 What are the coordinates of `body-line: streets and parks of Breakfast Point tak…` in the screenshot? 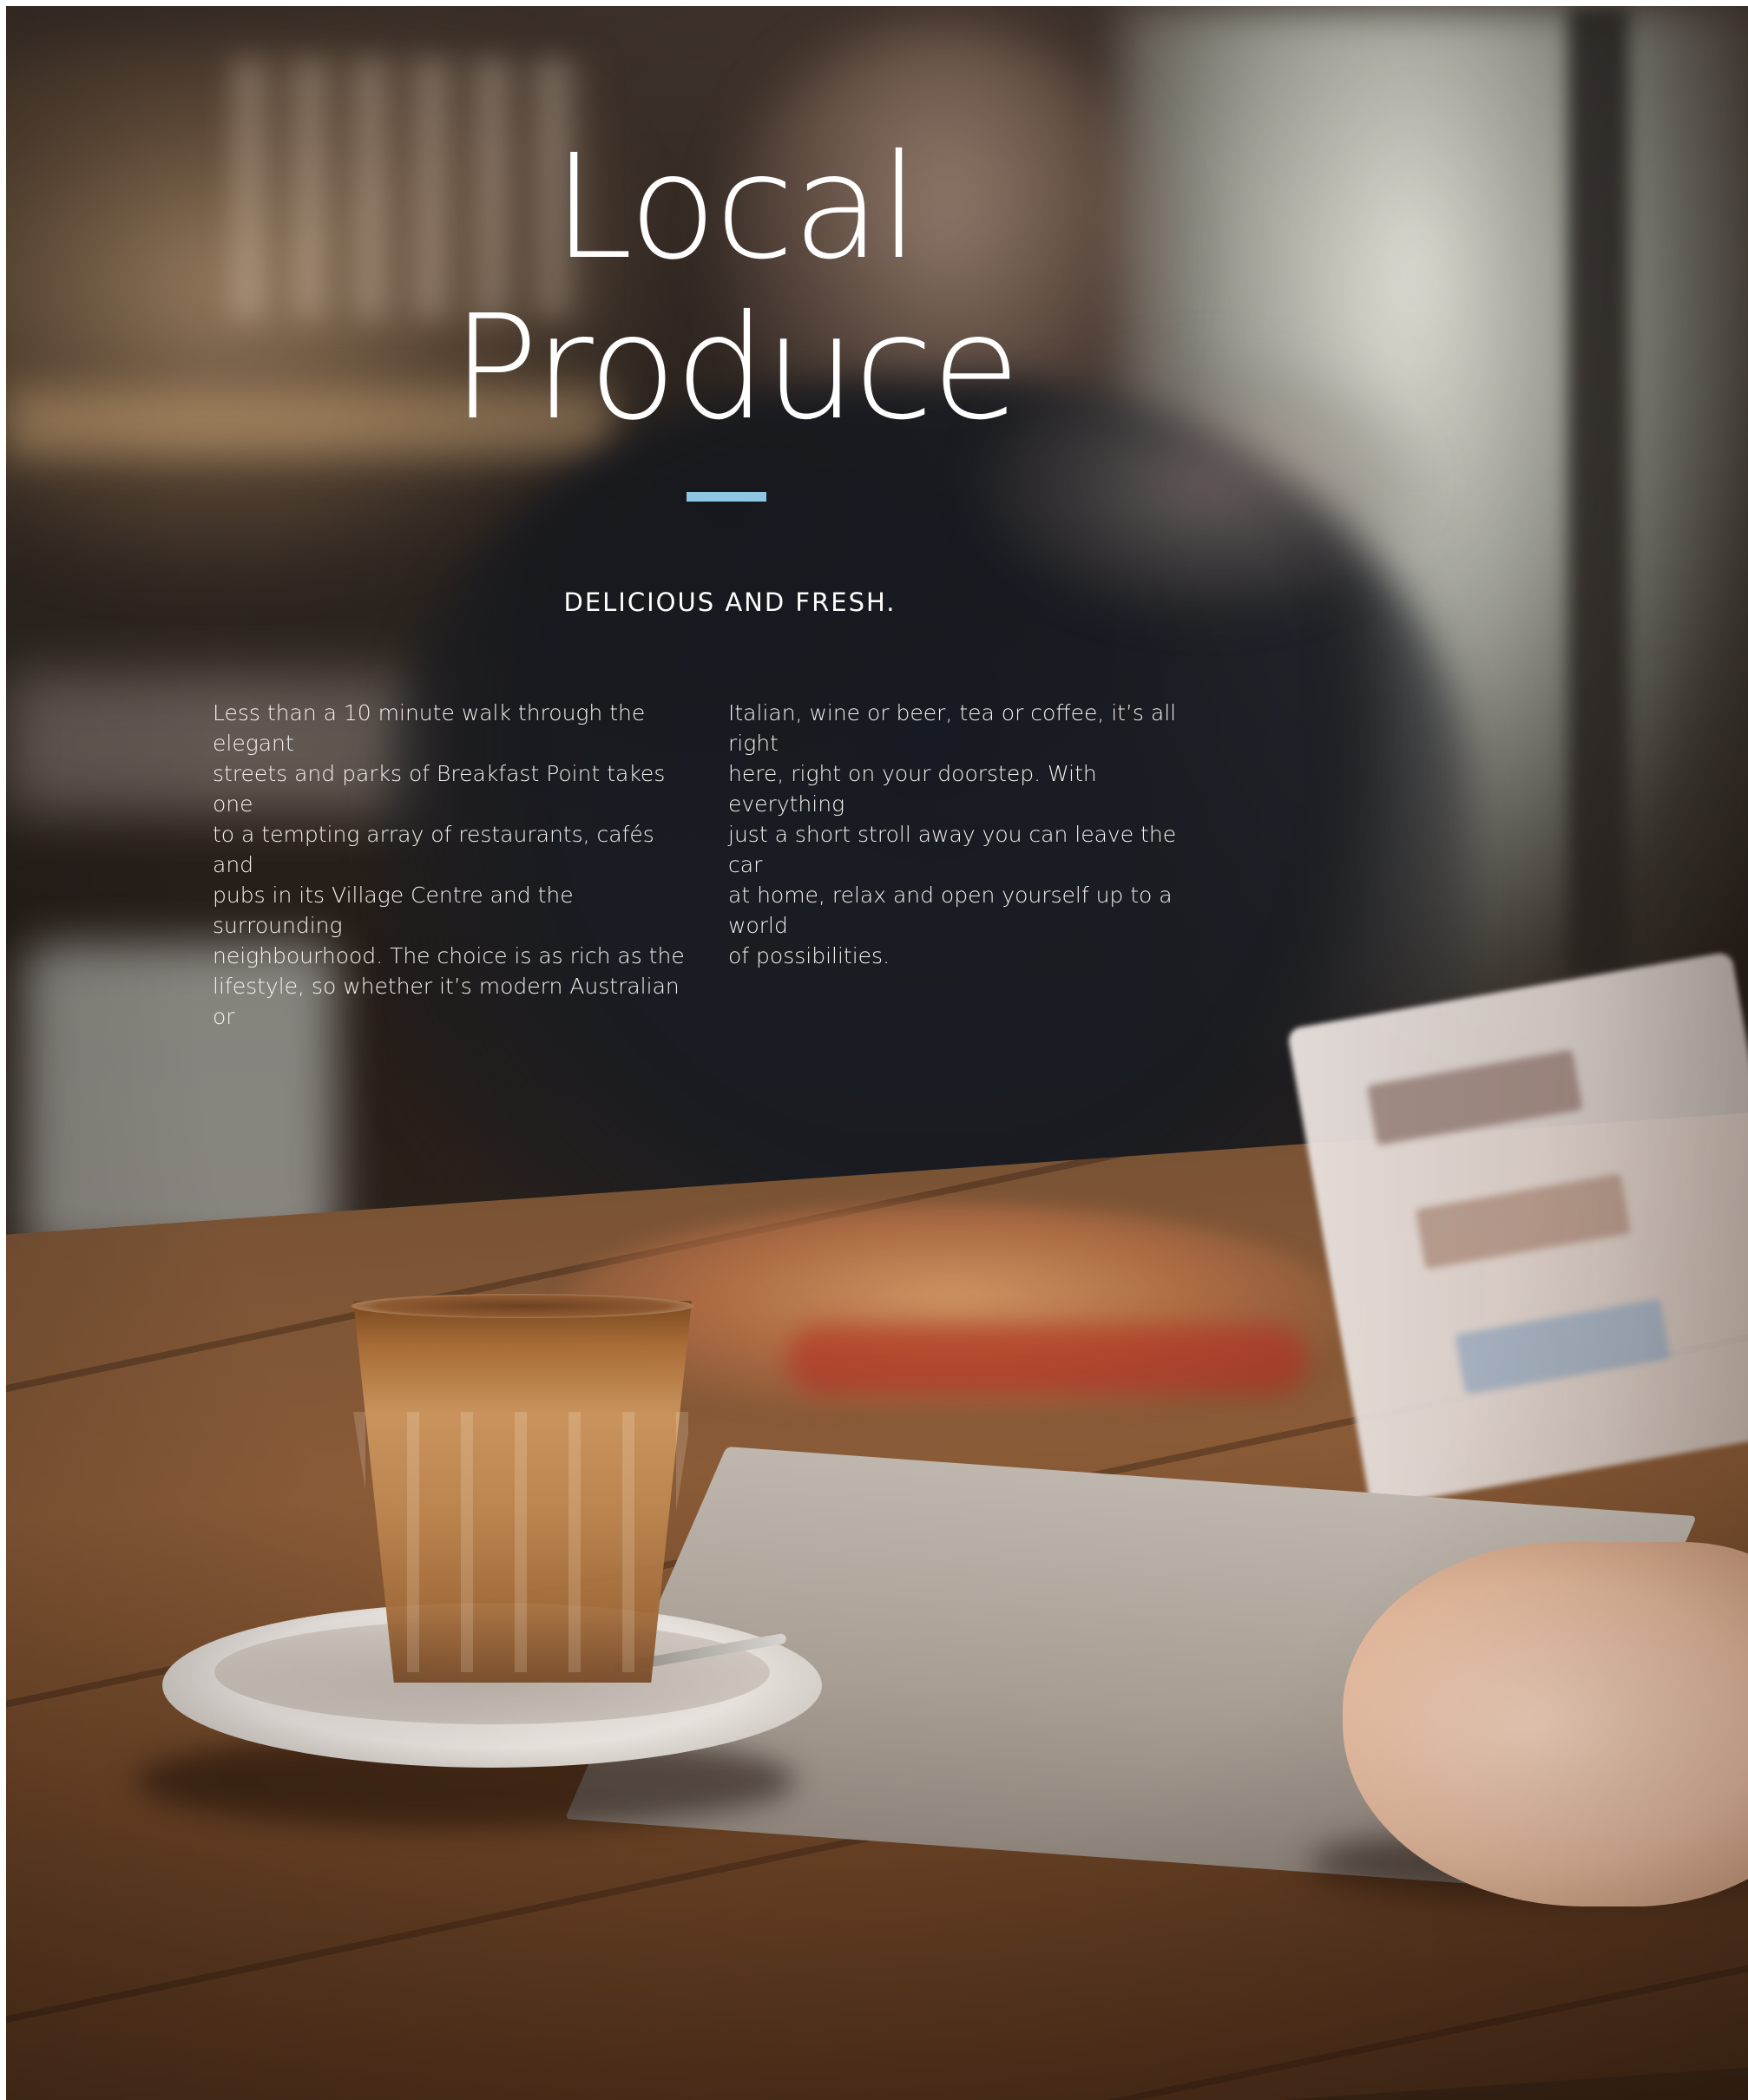 It's located at (439, 789).